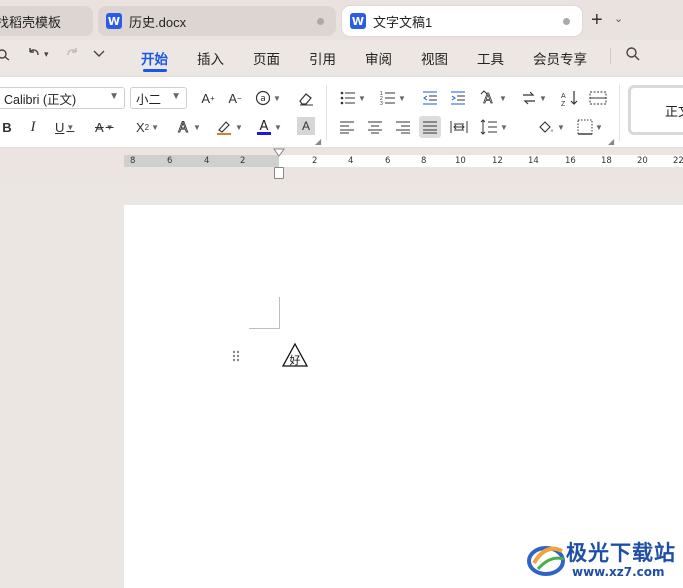 The height and width of the screenshot is (588, 683). What do you see at coordinates (551, 127) in the screenshot?
I see `paragraph-shading-bucket-icon: ▼` at bounding box center [551, 127].